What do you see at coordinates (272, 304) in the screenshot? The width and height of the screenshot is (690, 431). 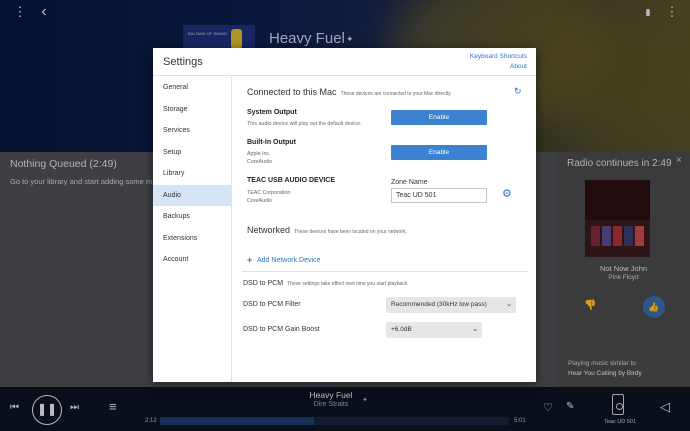 I see `dsd-filter-label: DSD to PCM Filter` at bounding box center [272, 304].